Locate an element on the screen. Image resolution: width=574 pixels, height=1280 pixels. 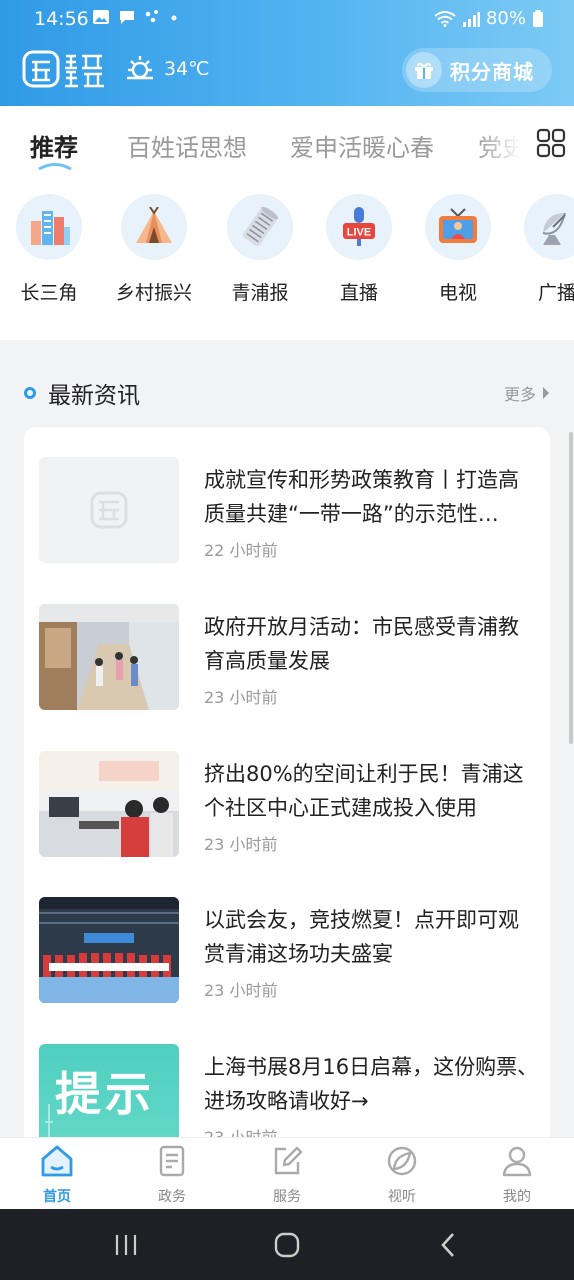
news-title: 上海书展8月16日启幕，这份购票、进场攻略请收好→ is located at coordinates (371, 1084).